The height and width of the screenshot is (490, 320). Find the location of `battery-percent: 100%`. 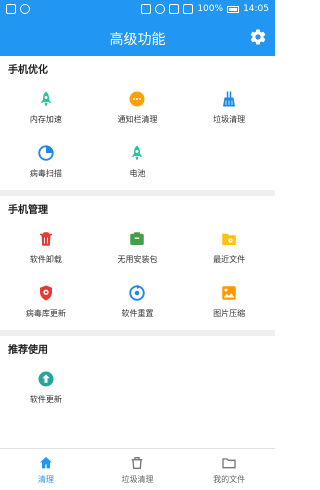

battery-percent: 100% is located at coordinates (210, 9).